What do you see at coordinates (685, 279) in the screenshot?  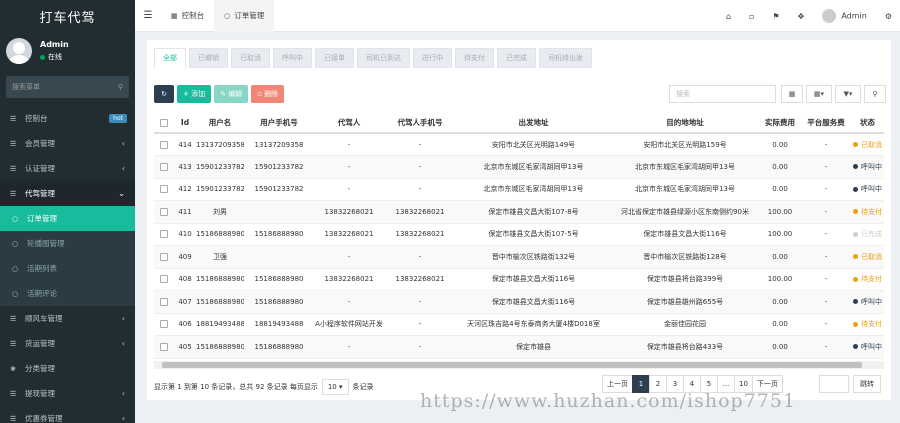 I see `table-cell: 保定市雄县将台路399号` at bounding box center [685, 279].